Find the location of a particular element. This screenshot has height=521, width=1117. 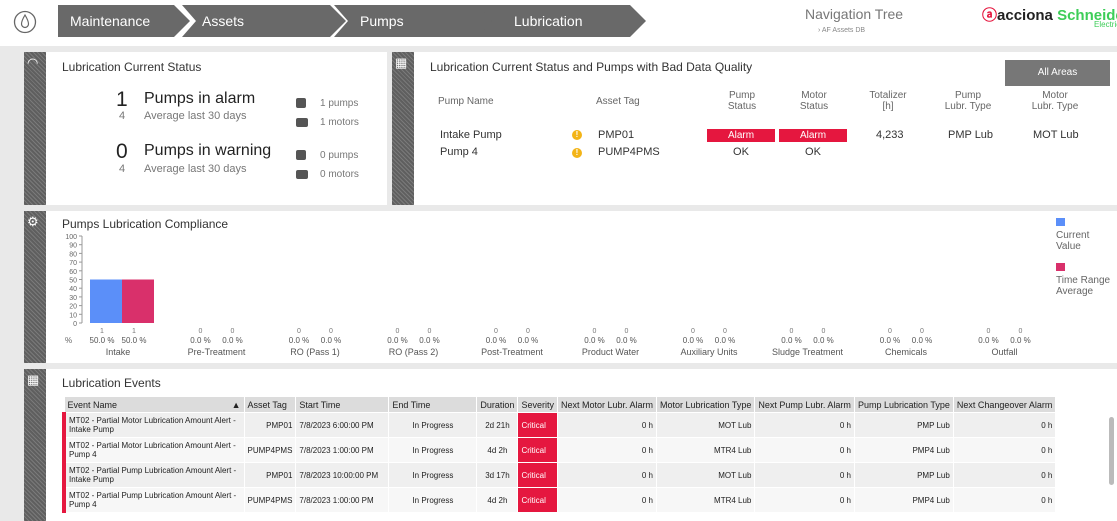

motor-status-ok: OK is located at coordinates (813, 152).